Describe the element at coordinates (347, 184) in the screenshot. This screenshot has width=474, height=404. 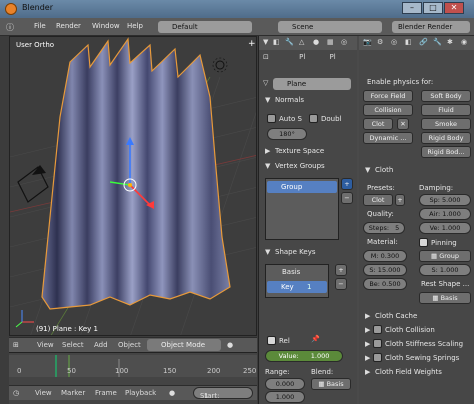
I see `add-vertex-group-button: +` at that location.